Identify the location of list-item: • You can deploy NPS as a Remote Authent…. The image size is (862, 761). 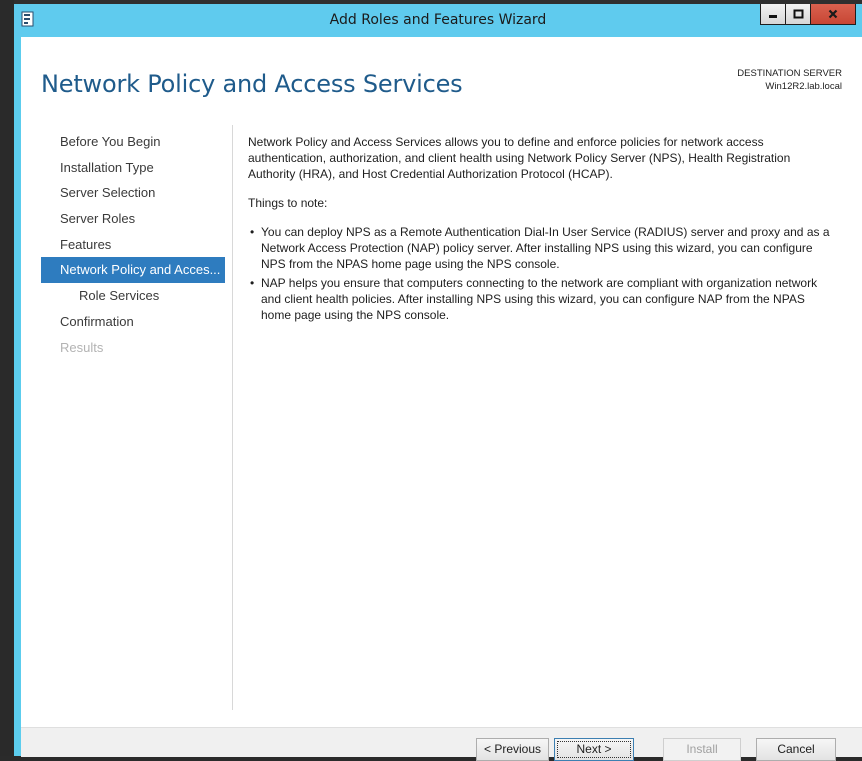
(543, 248).